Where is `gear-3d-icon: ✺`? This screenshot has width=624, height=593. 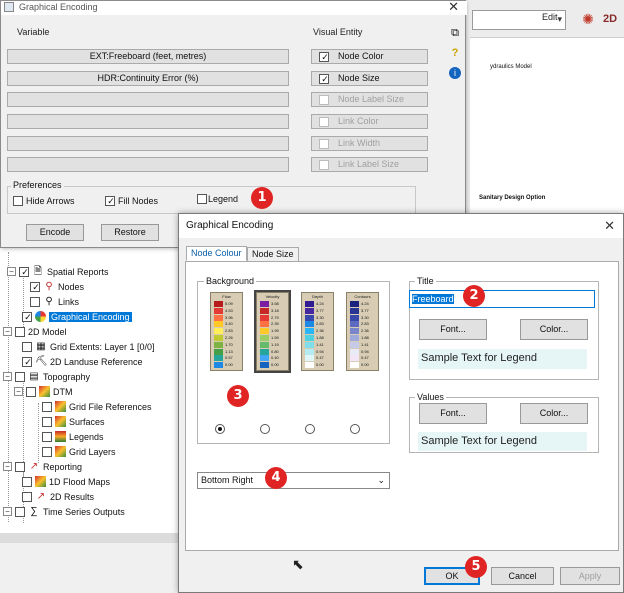 gear-3d-icon: ✺ is located at coordinates (588, 19).